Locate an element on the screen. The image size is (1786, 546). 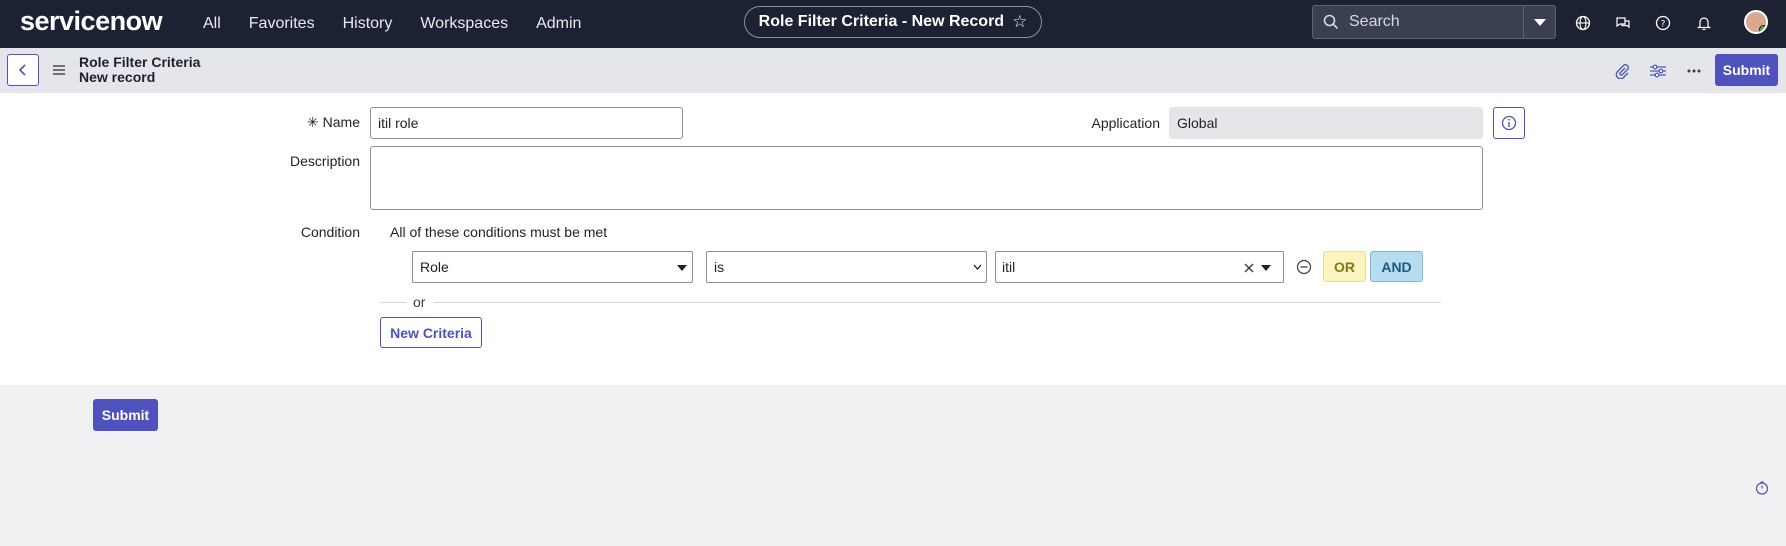
search-scope-dropdown is located at coordinates (1539, 22).